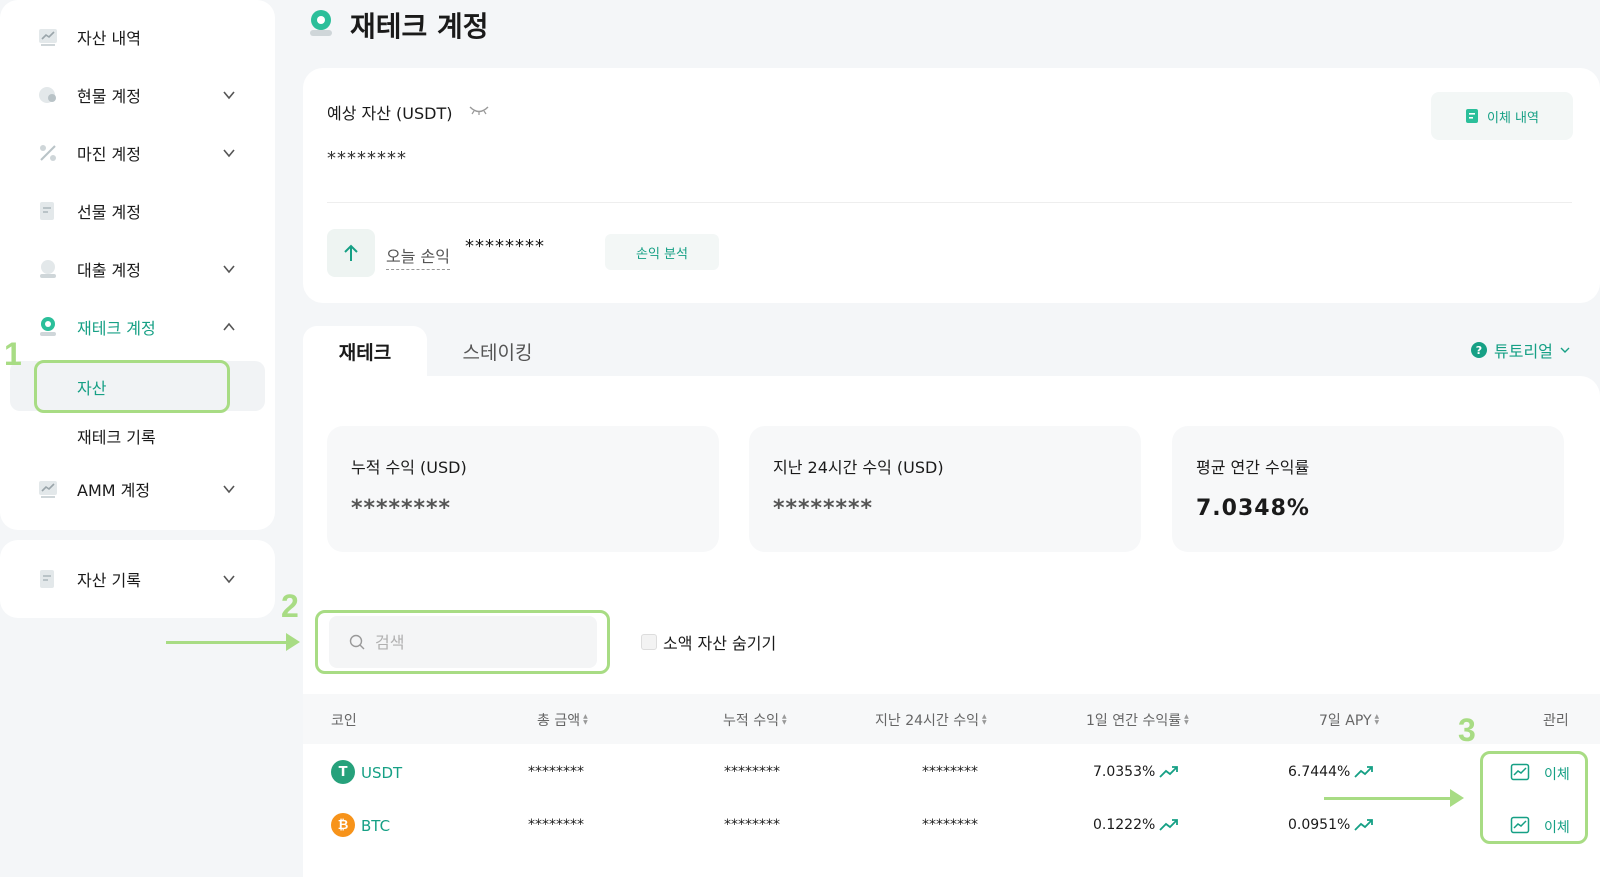  I want to click on sidebar-item-label: 자산 내역, so click(109, 38).